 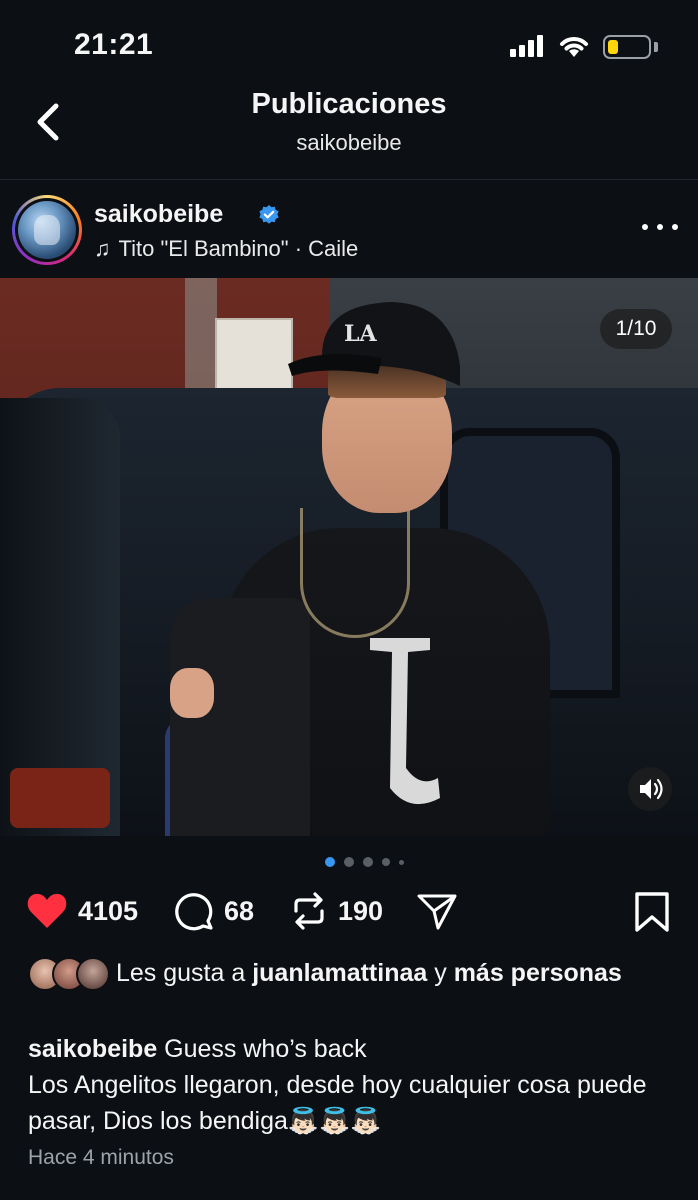 What do you see at coordinates (108, 910) in the screenshot?
I see `likes-count: 4105` at bounding box center [108, 910].